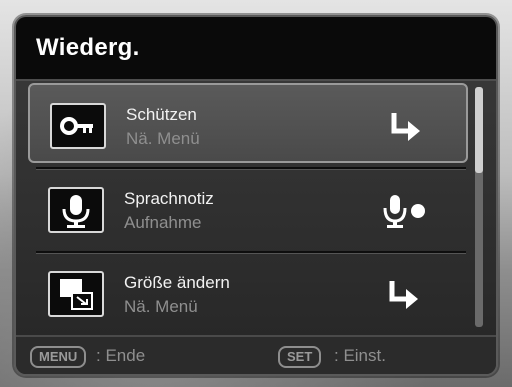 The image size is (512, 387). What do you see at coordinates (256, 354) in the screenshot?
I see `menu-footer: MENU : Ende SET : Einst.` at bounding box center [256, 354].